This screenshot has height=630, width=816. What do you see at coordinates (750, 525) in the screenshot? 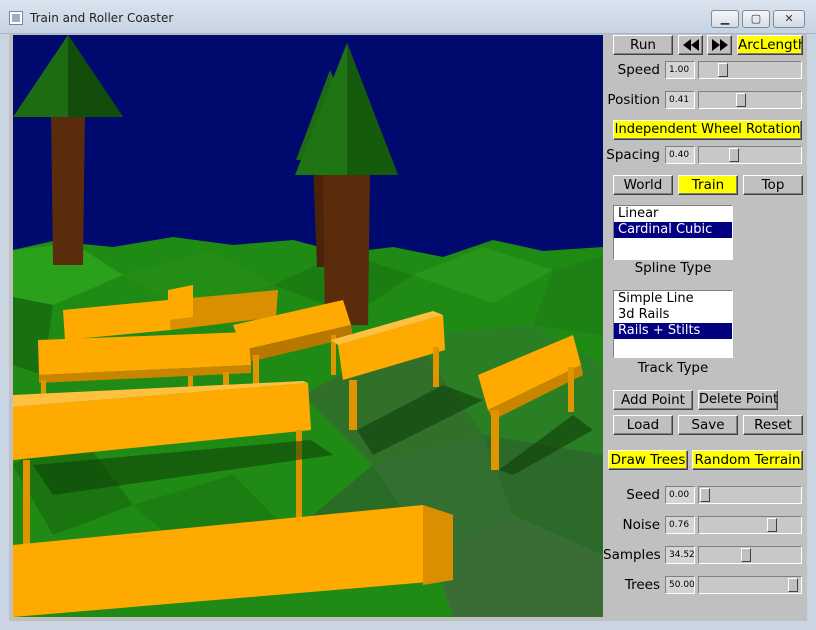
I see `noise-slider` at bounding box center [750, 525].